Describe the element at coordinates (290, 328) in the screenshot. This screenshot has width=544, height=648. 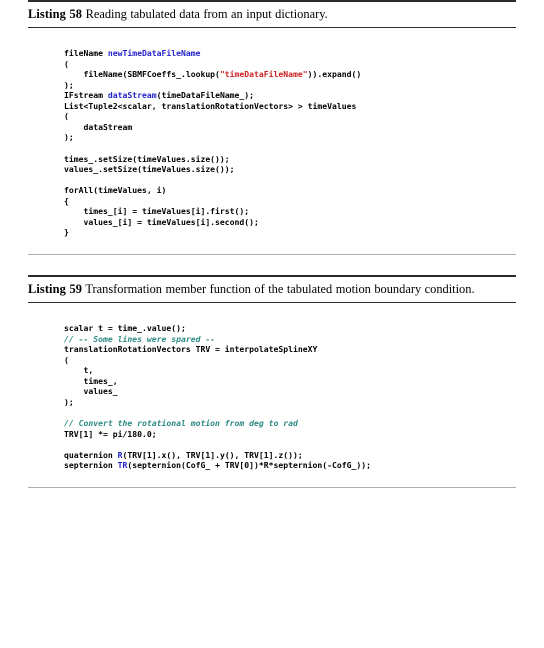
I see `code-line: scalar t = time_.value();` at that location.